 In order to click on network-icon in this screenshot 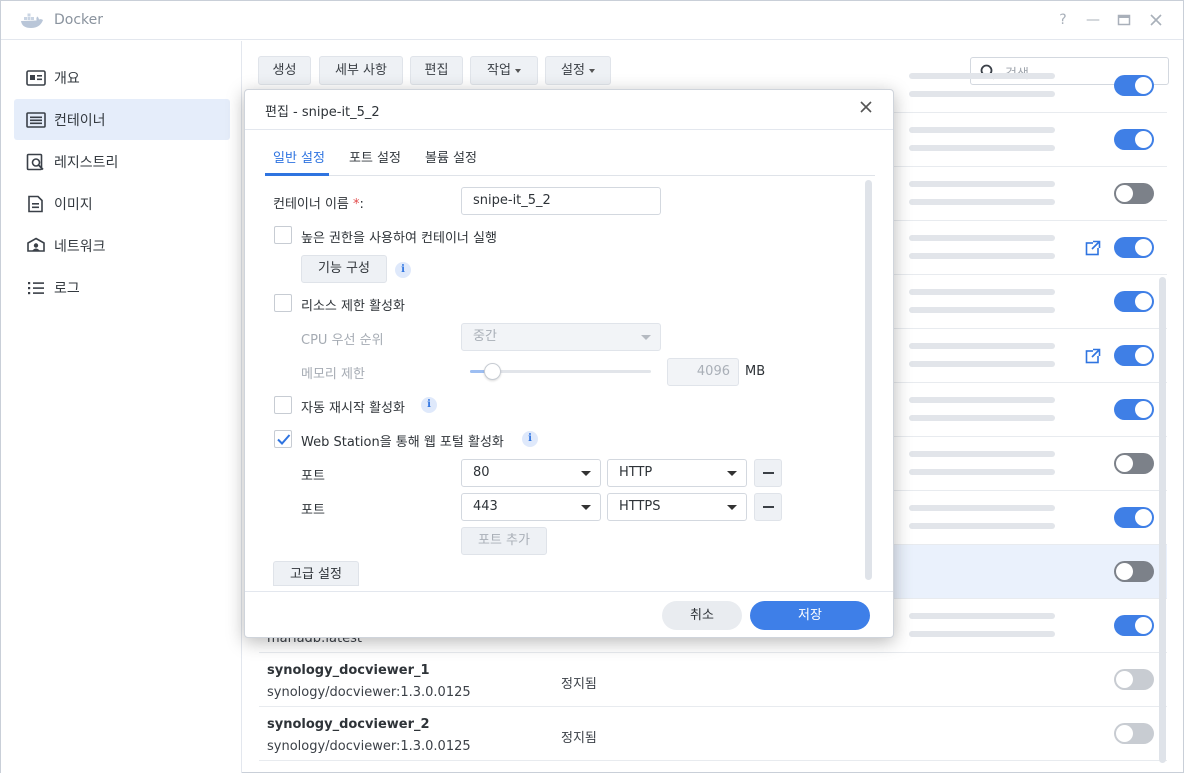, I will do `click(36, 244)`.